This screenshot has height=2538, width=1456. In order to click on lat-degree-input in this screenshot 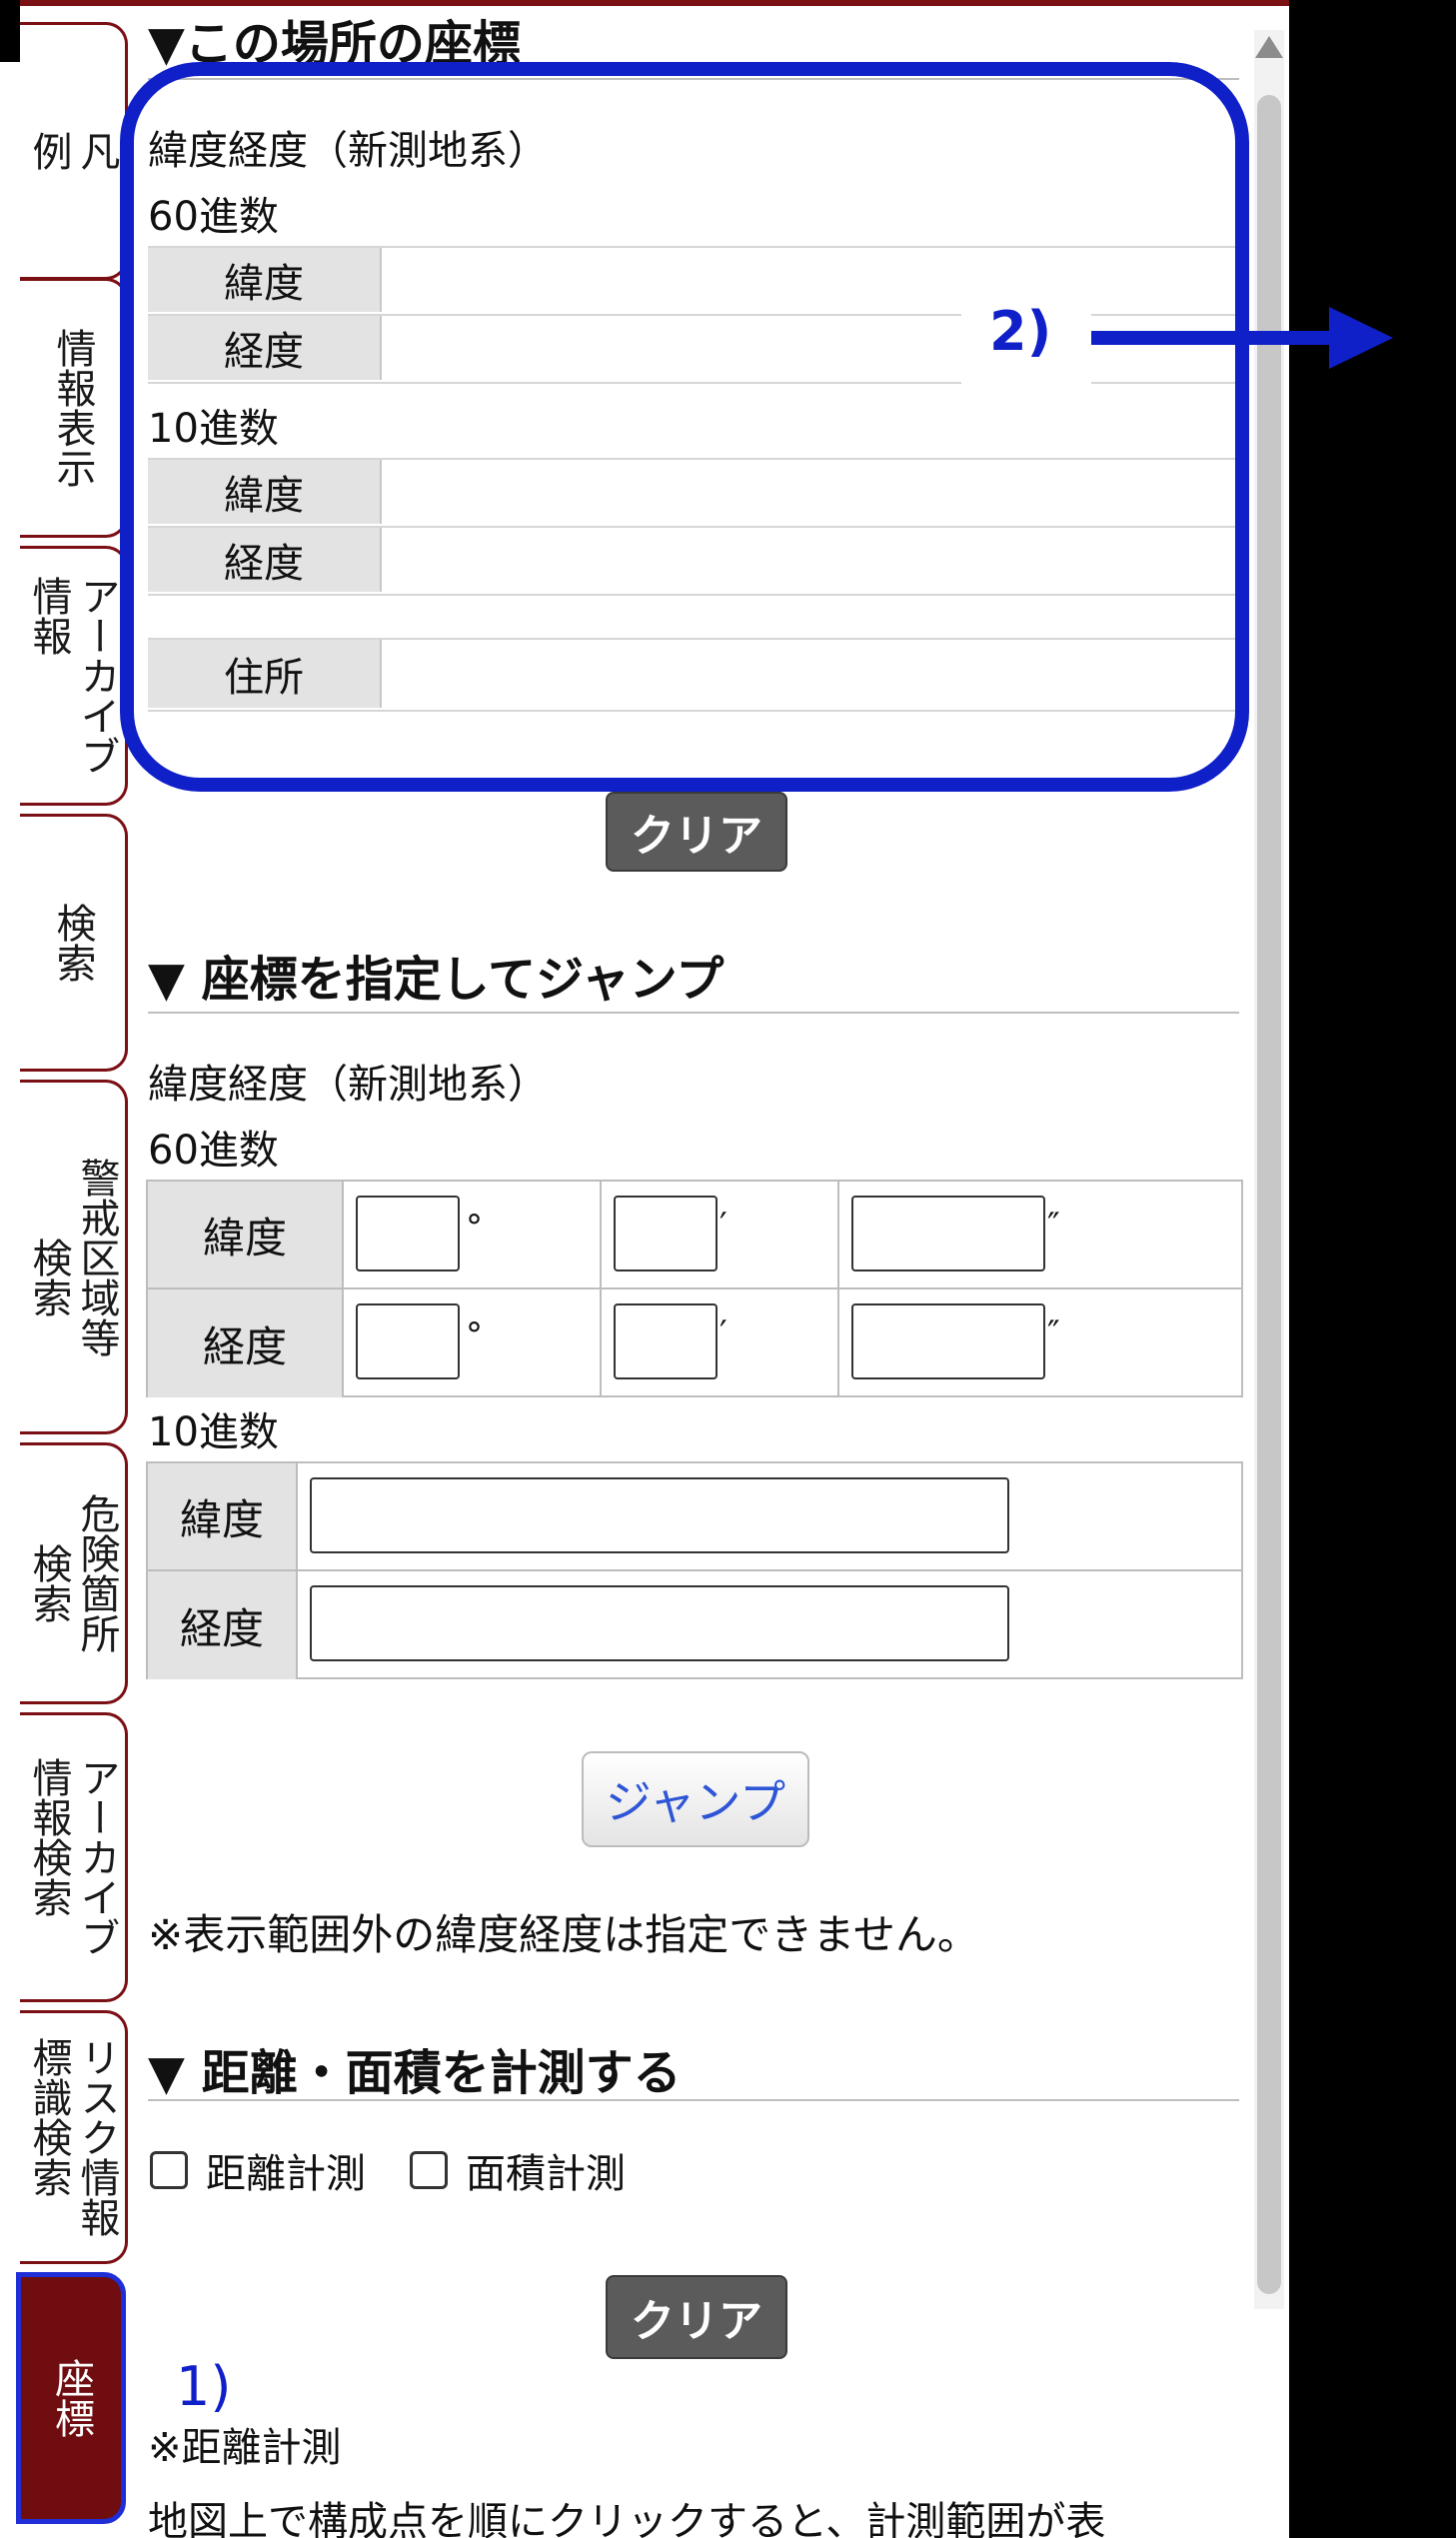, I will do `click(408, 1233)`.